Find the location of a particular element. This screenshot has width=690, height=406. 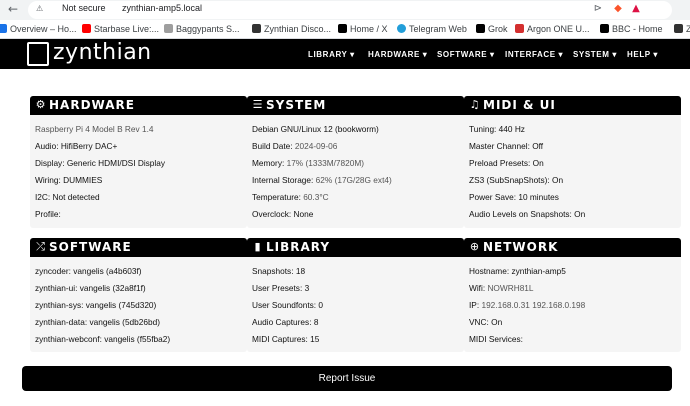

not-secure-label: Not secure is located at coordinates (84, 8).